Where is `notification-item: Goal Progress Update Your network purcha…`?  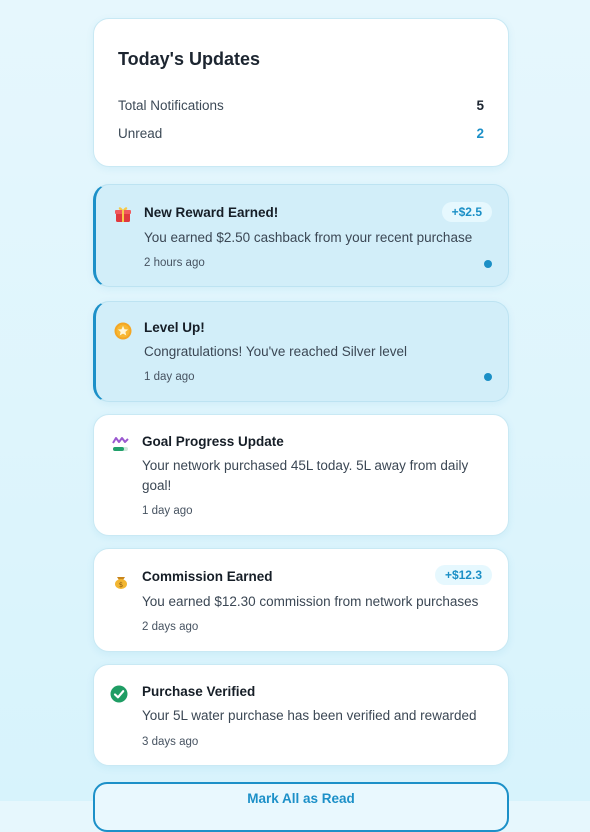 notification-item: Goal Progress Update Your network purcha… is located at coordinates (301, 475).